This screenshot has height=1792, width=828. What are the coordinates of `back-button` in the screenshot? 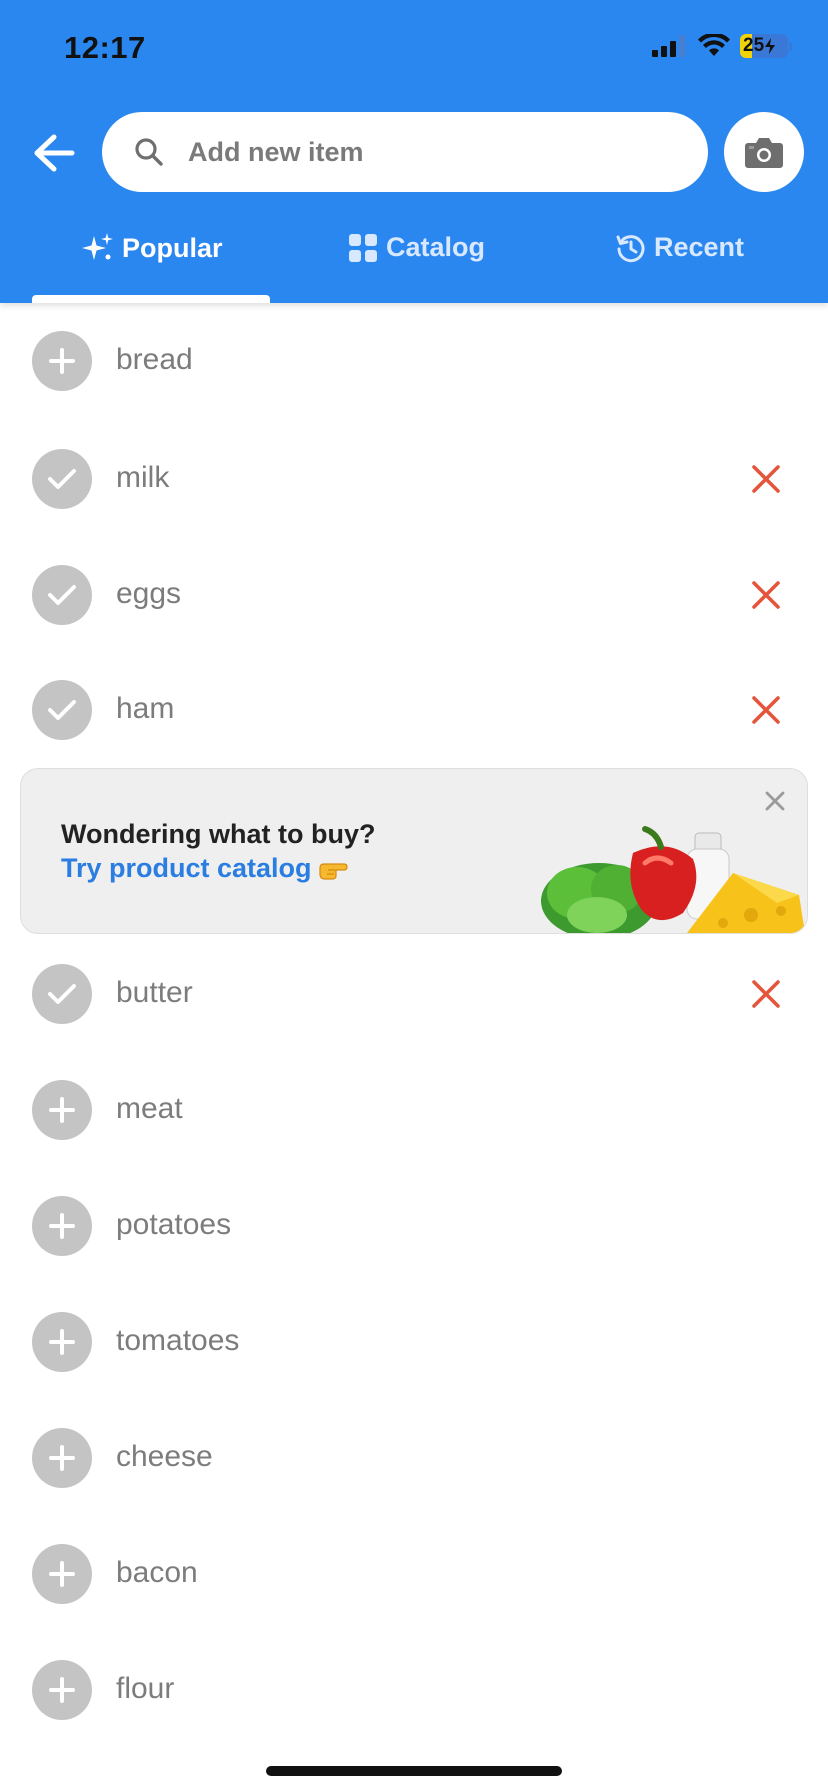 It's located at (54, 153).